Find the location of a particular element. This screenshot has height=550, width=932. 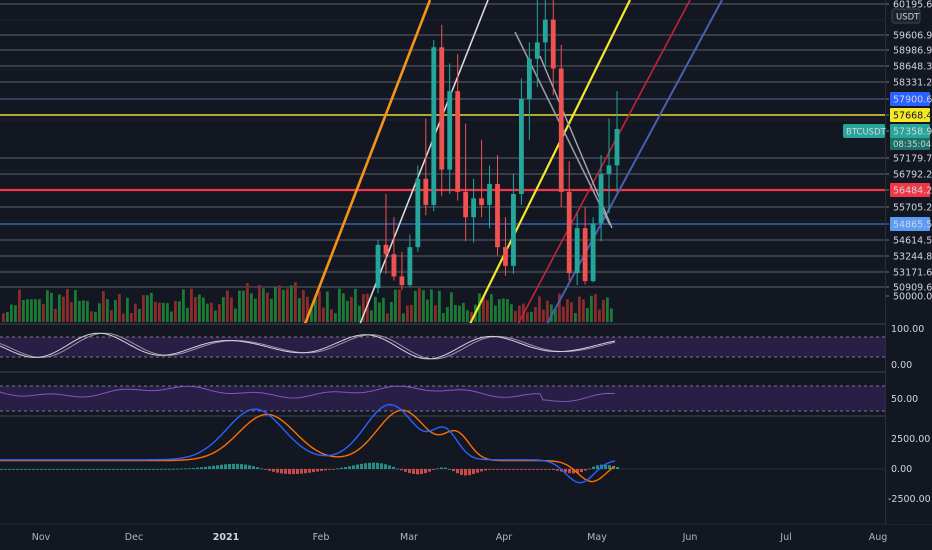

price-label: 53171.61 is located at coordinates (912, 273).